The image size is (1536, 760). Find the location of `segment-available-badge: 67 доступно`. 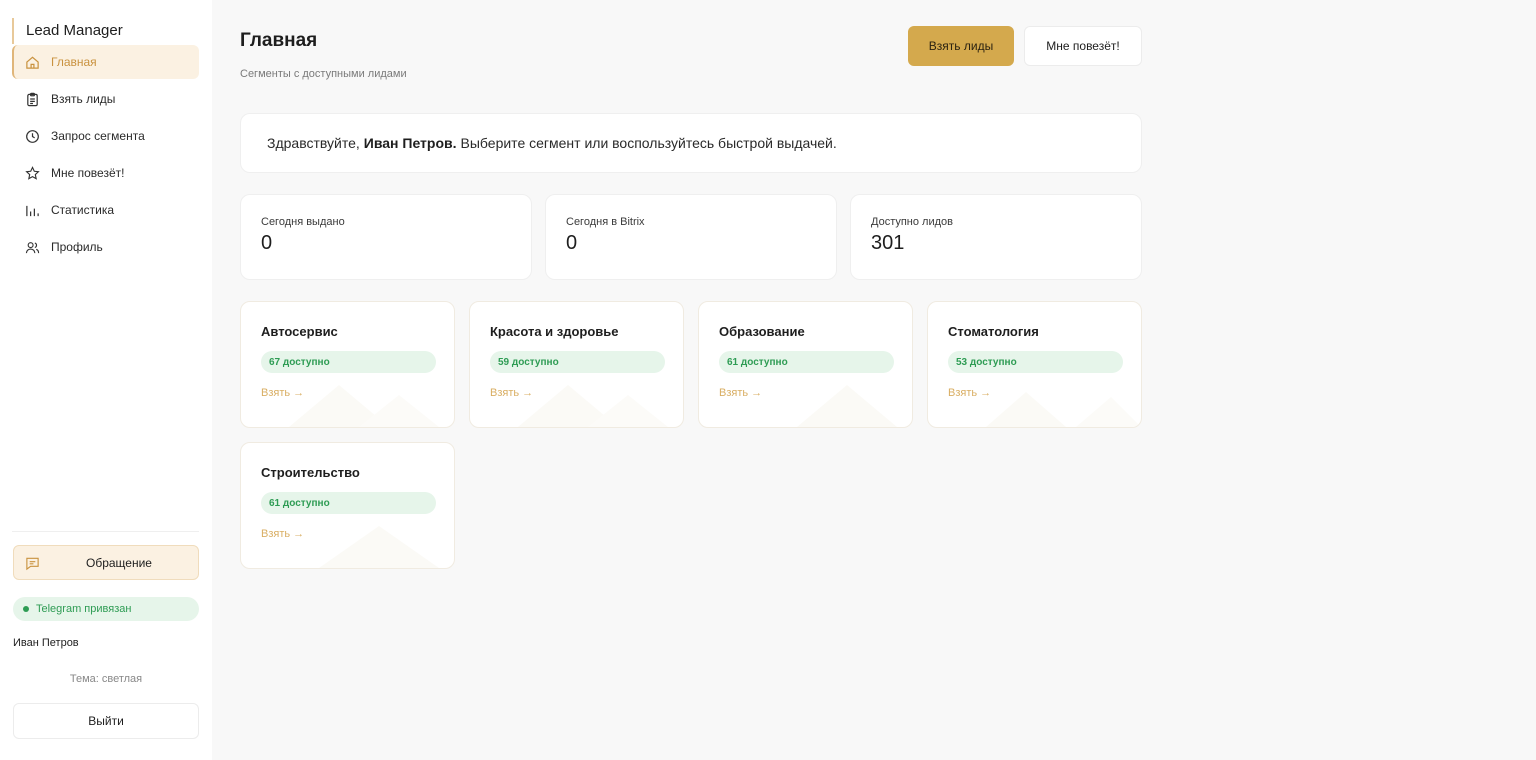

segment-available-badge: 67 доступно is located at coordinates (348, 362).